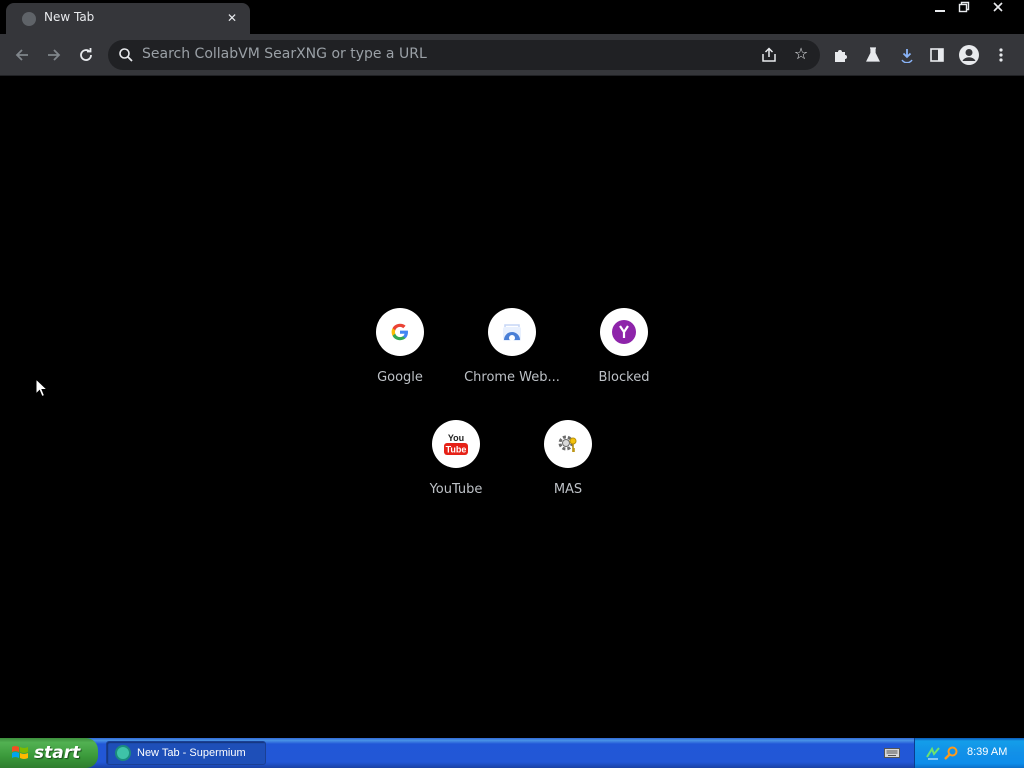 The height and width of the screenshot is (768, 1024). I want to click on avatar-icon, so click(969, 55).